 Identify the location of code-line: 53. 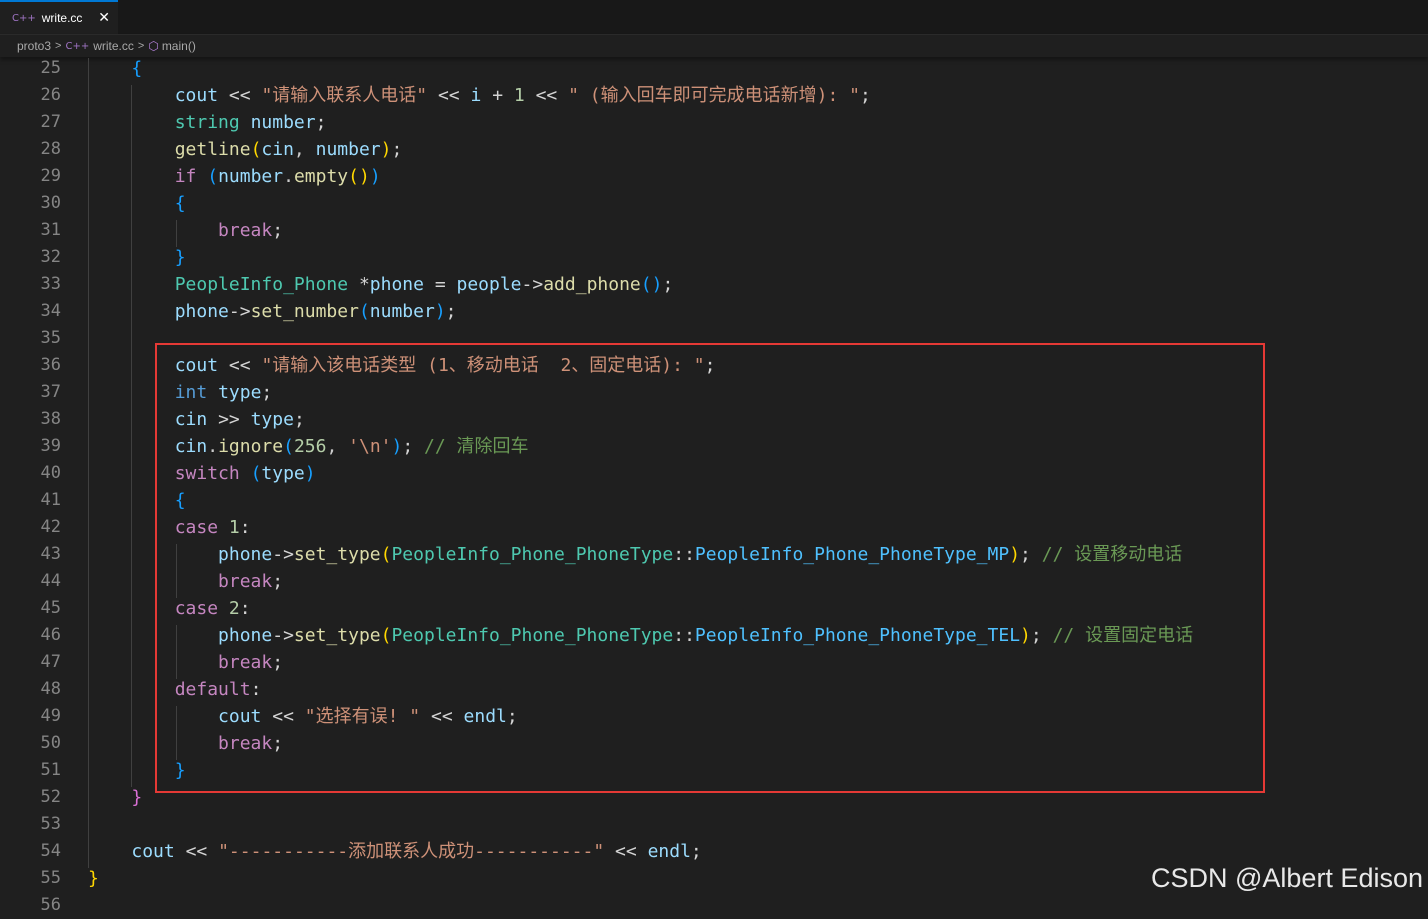
(714, 824).